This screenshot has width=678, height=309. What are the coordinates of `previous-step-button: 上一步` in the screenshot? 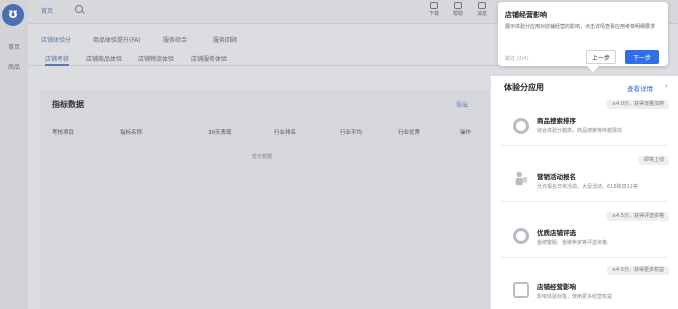 It's located at (601, 57).